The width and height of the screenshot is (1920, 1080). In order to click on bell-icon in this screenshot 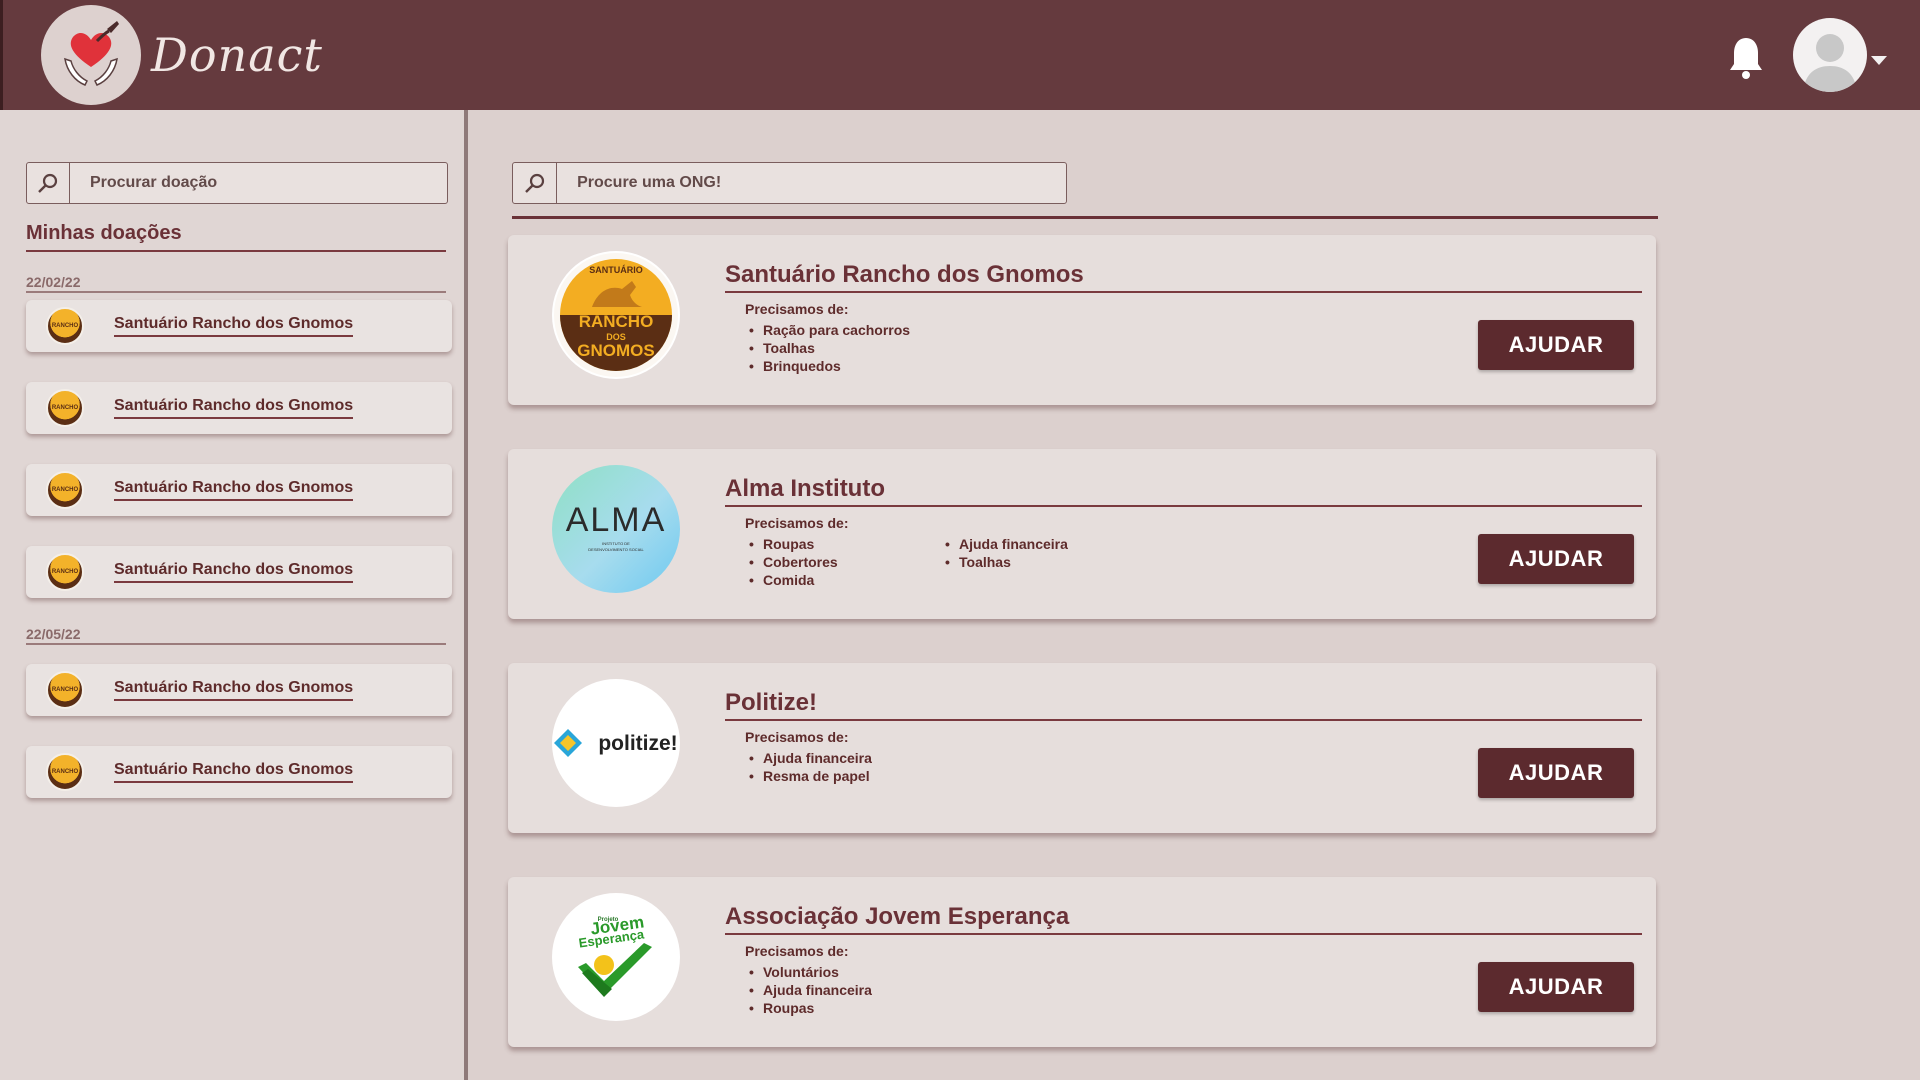, I will do `click(1746, 57)`.